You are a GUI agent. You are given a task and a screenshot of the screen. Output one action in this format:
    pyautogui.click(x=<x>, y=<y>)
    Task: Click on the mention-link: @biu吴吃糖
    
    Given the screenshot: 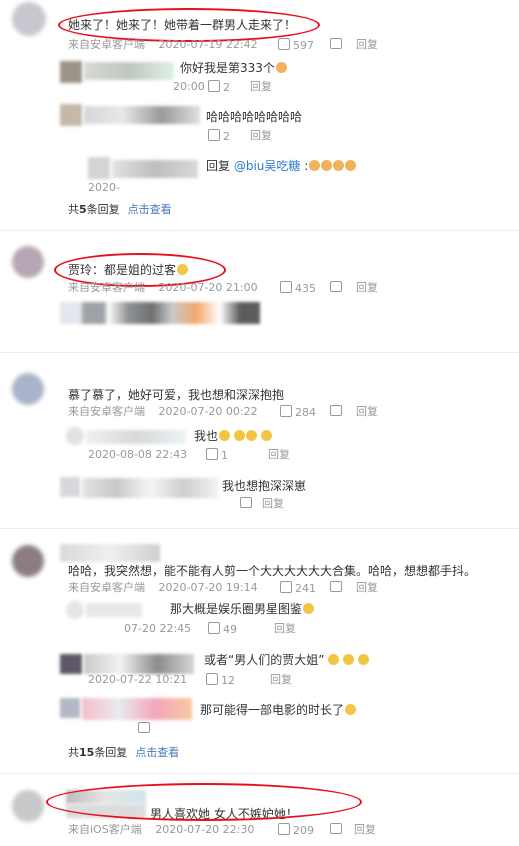 What is the action you would take?
    pyautogui.click(x=267, y=166)
    